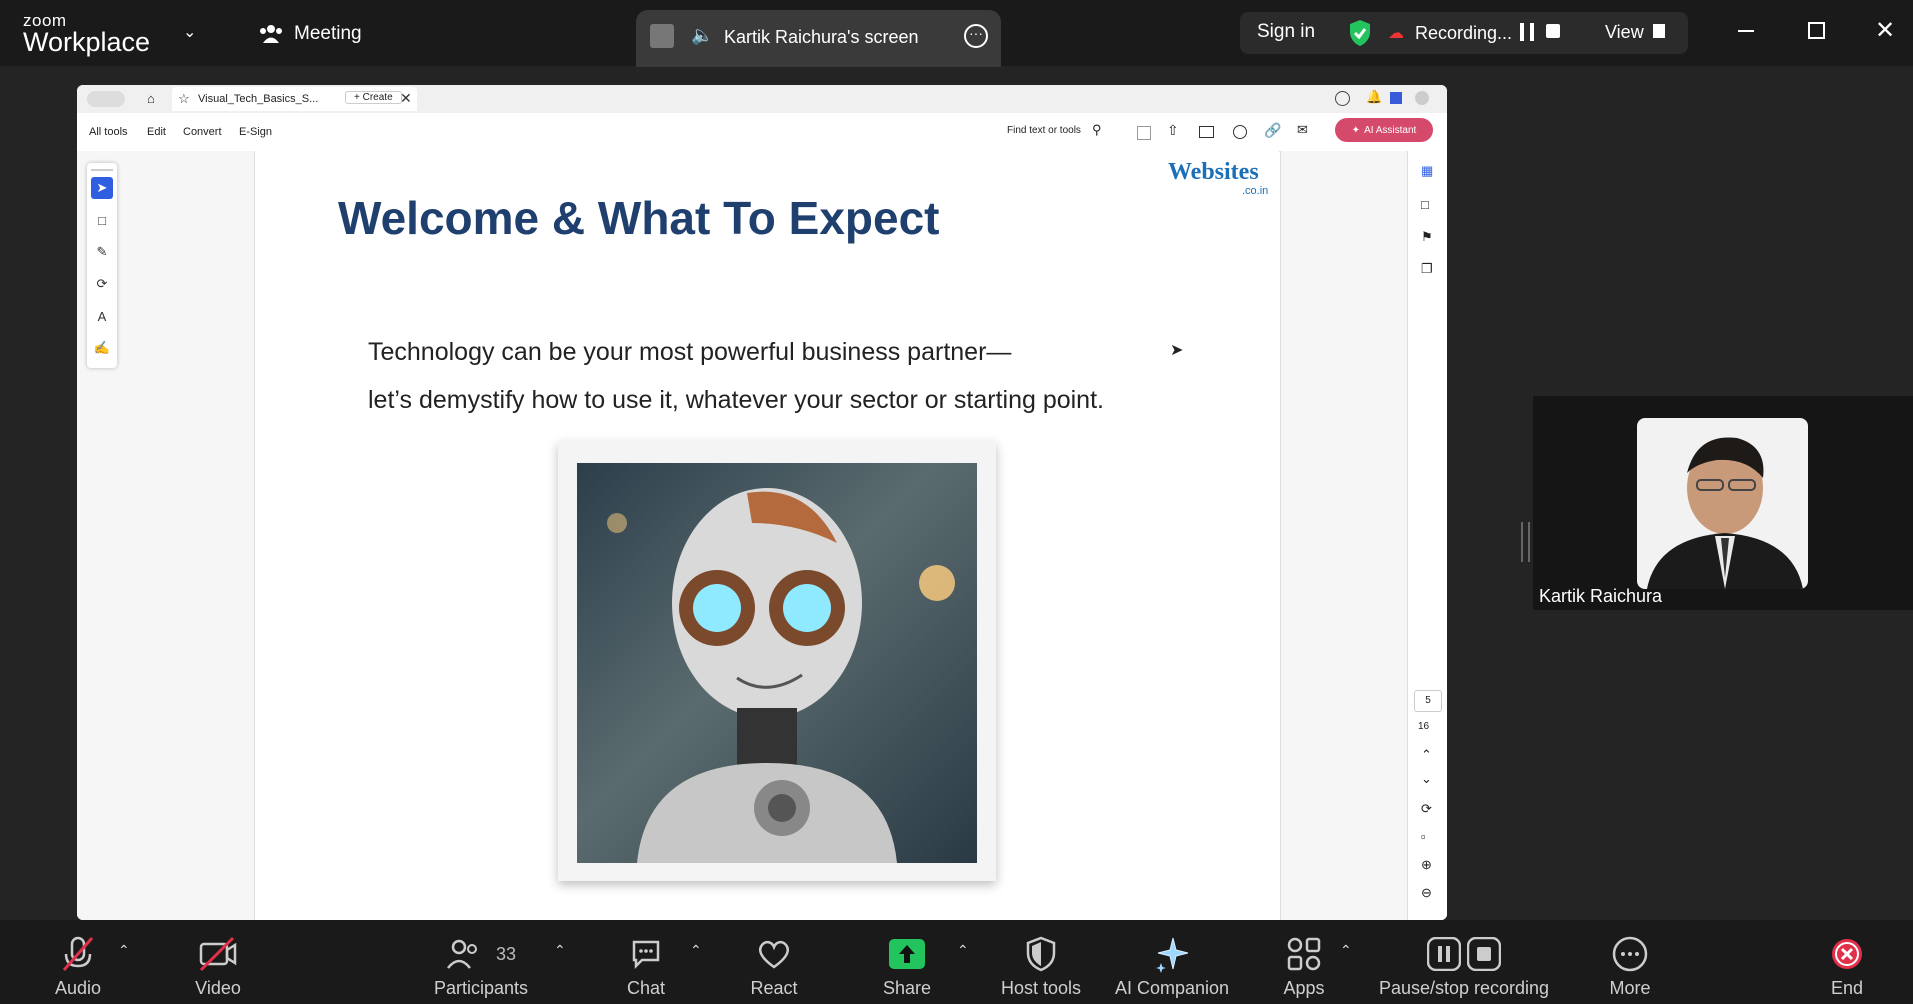 The height and width of the screenshot is (1004, 1913). What do you see at coordinates (184, 99) in the screenshot?
I see `star-icon: ☆` at bounding box center [184, 99].